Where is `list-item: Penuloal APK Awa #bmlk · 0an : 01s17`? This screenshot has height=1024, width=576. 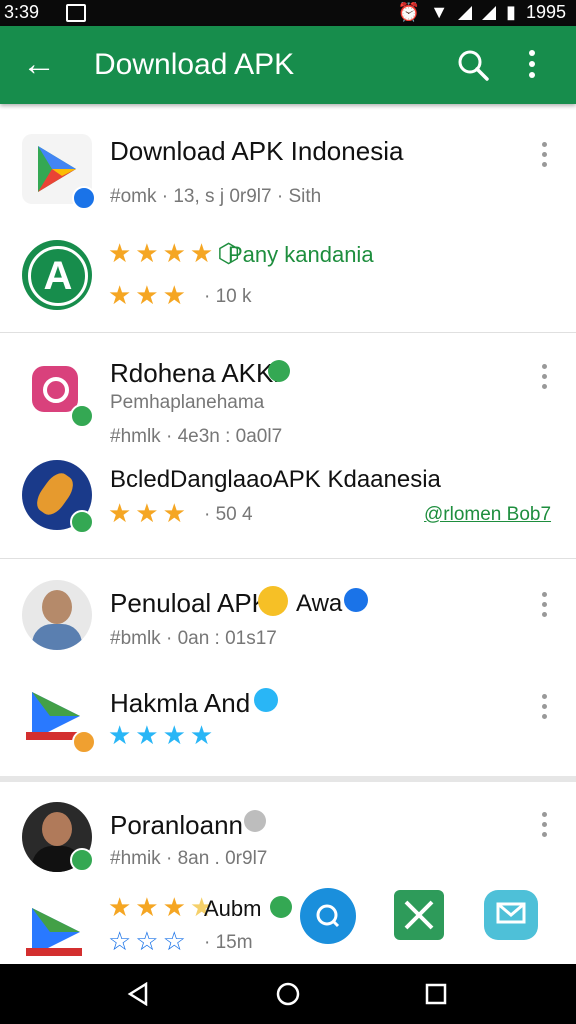
list-item: Penuloal APK Awa #bmlk · 0an : 01s17 is located at coordinates (288, 610).